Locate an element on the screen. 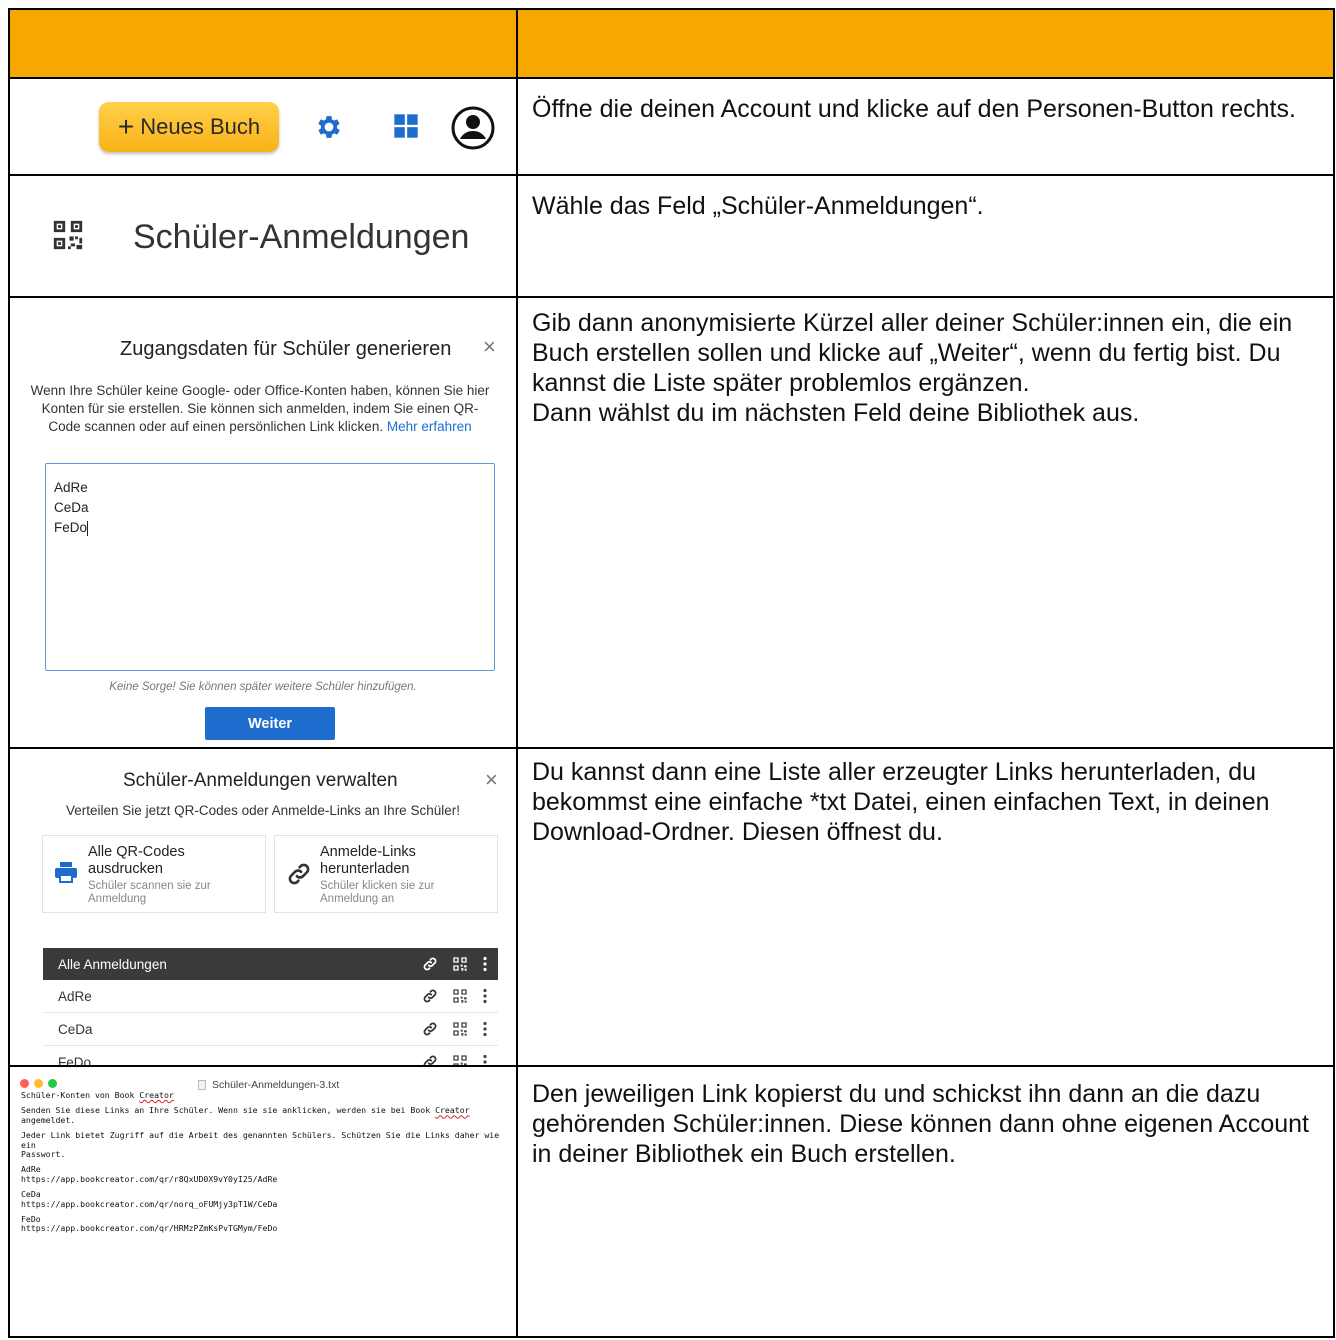 The image size is (1336, 1340). new-book-button: + Neues Buch is located at coordinates (189, 127).